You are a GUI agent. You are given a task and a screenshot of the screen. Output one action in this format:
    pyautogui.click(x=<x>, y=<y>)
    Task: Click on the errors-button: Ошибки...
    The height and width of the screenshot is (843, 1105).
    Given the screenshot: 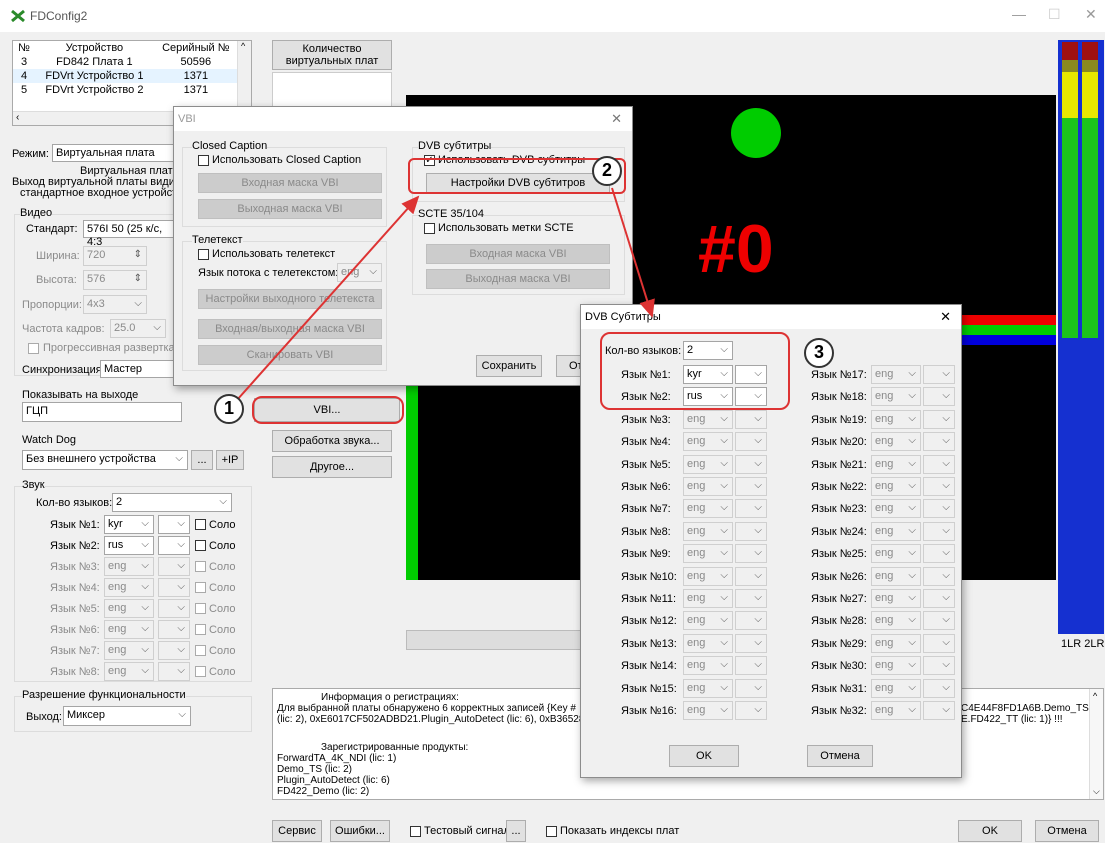 What is the action you would take?
    pyautogui.click(x=360, y=831)
    